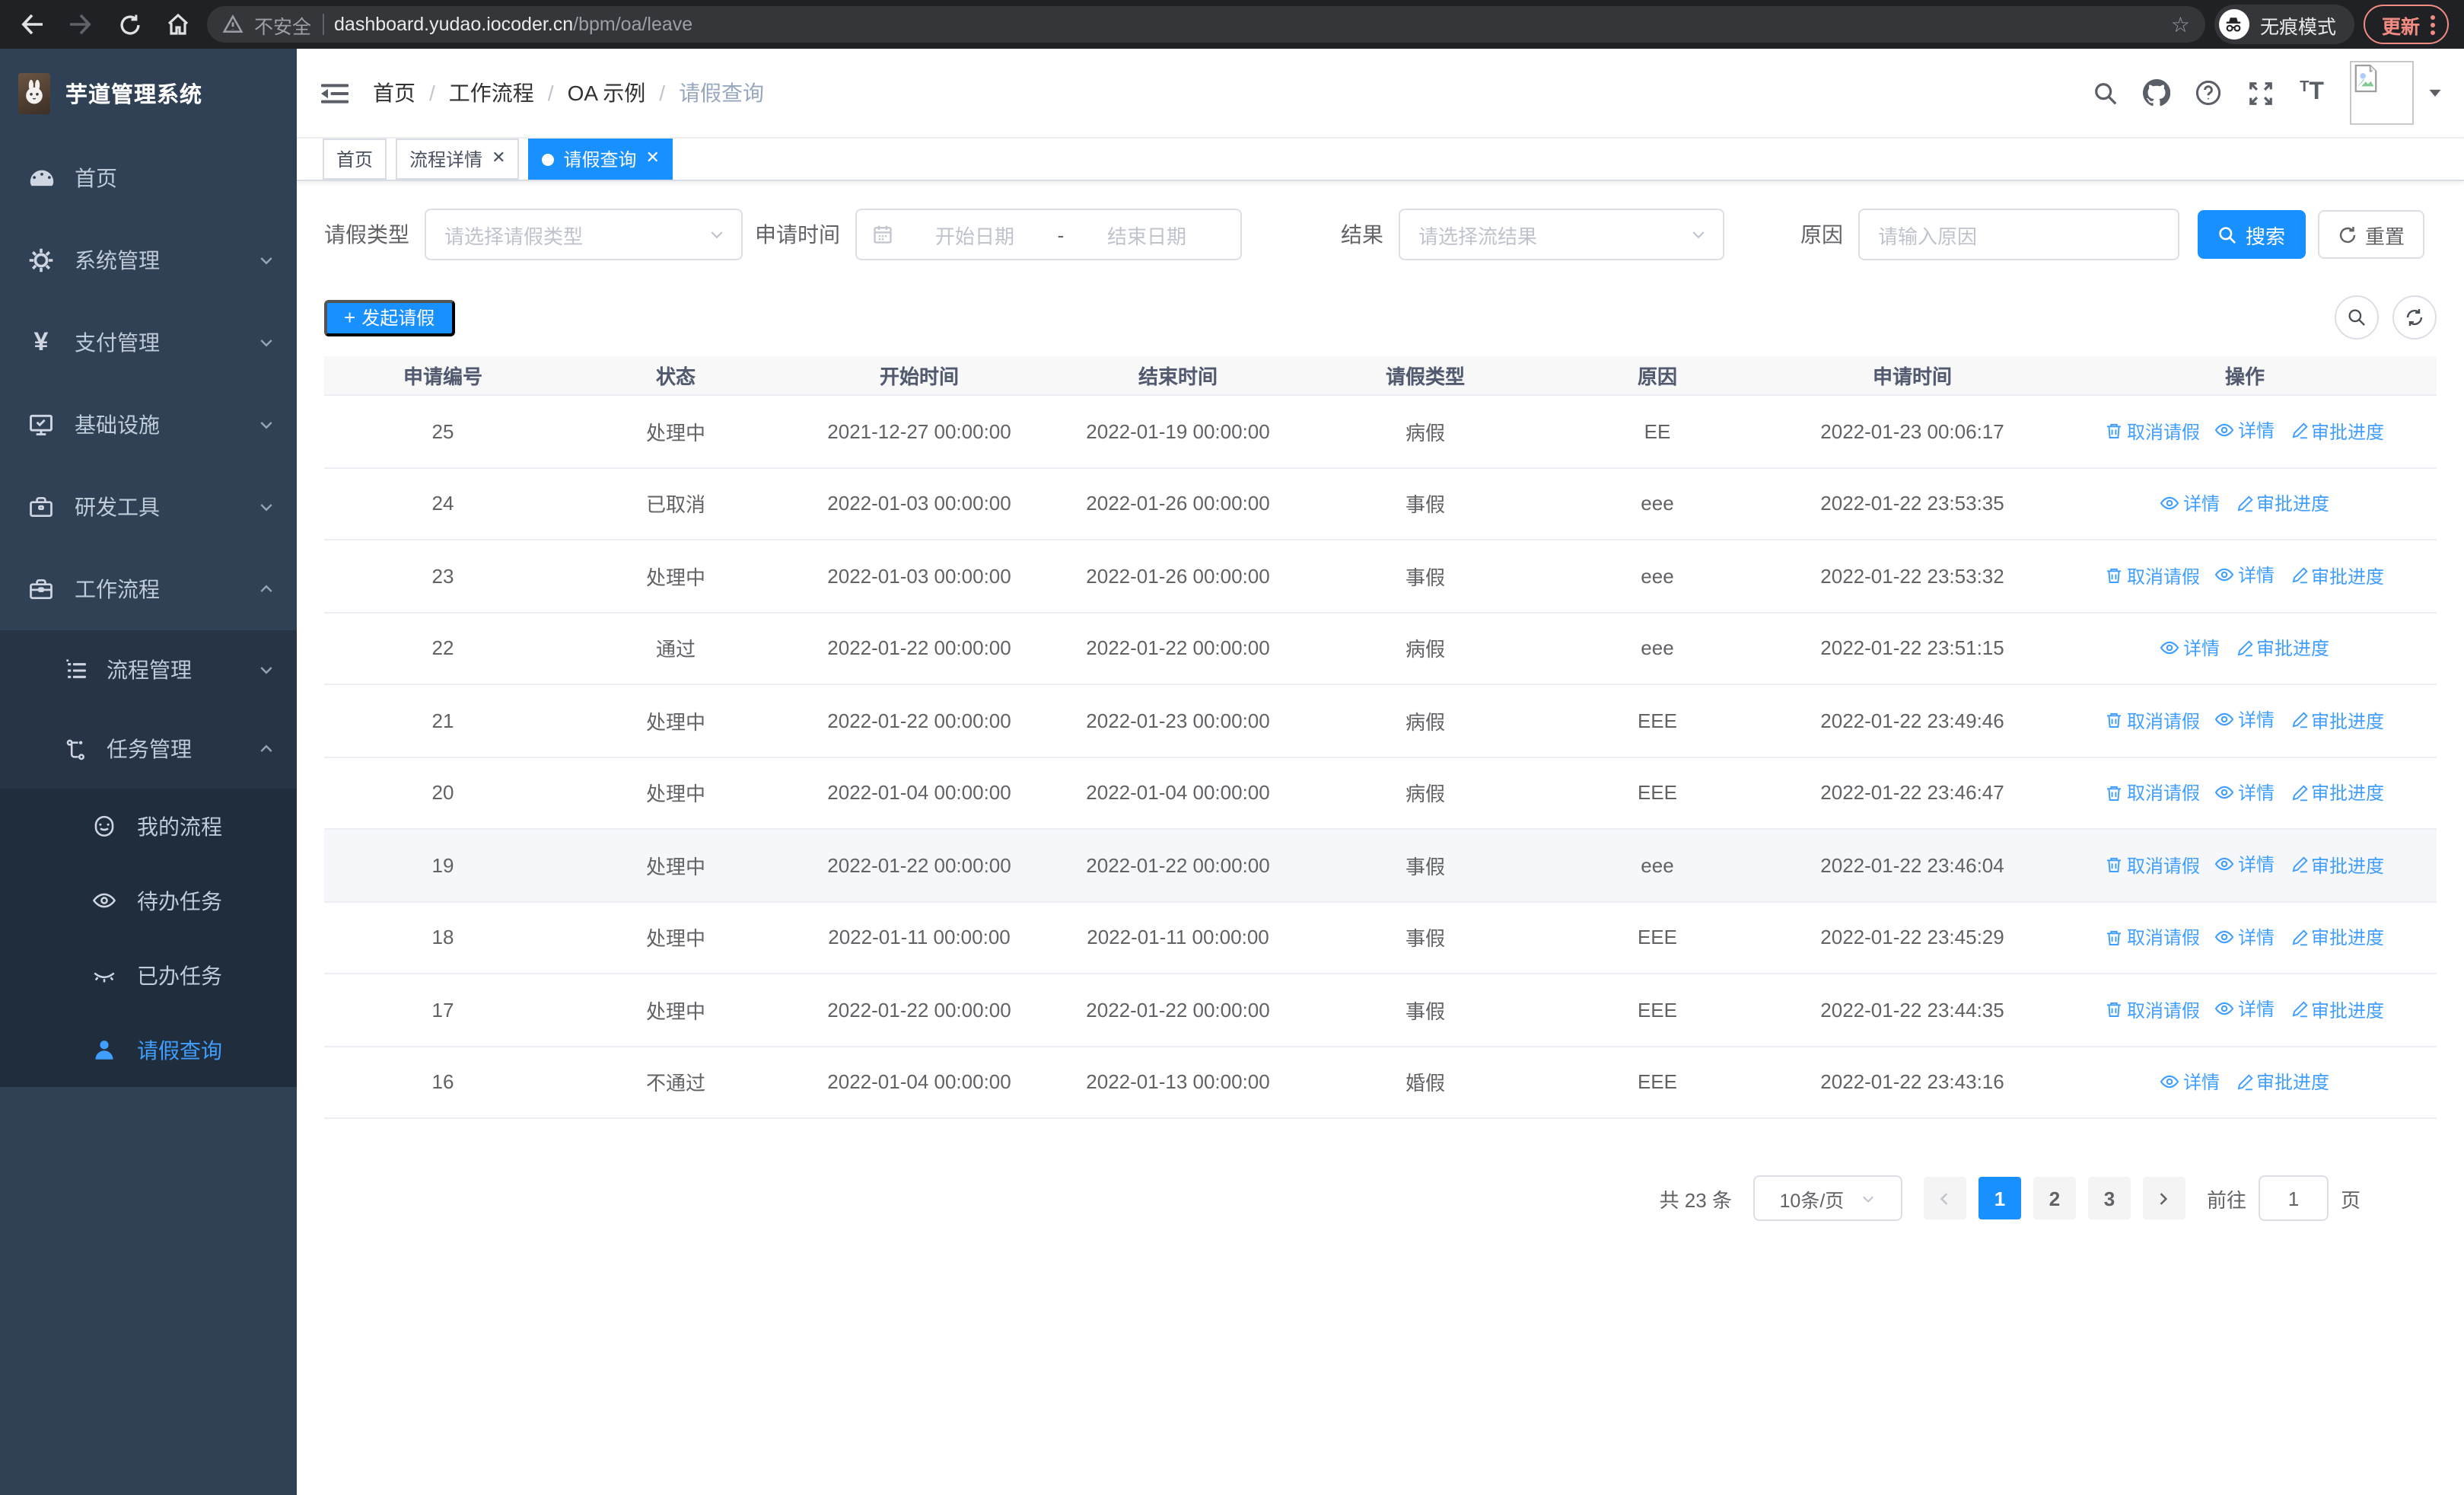 This screenshot has height=1495, width=2464. What do you see at coordinates (148, 425) in the screenshot?
I see `sidebar-item-infrastructure: 基础设施` at bounding box center [148, 425].